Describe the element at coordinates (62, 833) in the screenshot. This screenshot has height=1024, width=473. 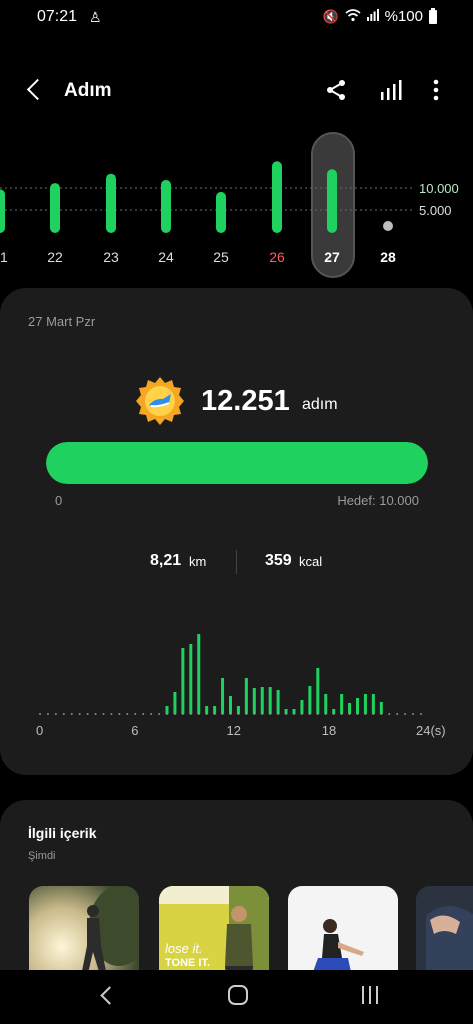
I see `related-title: İlgili içerik` at that location.